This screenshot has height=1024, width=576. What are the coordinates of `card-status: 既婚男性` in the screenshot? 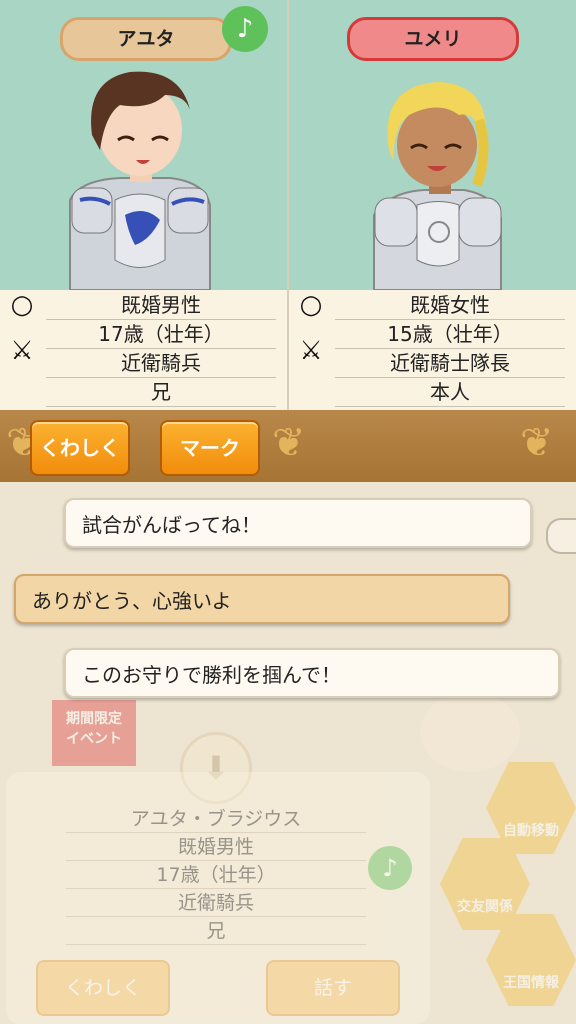 It's located at (216, 846).